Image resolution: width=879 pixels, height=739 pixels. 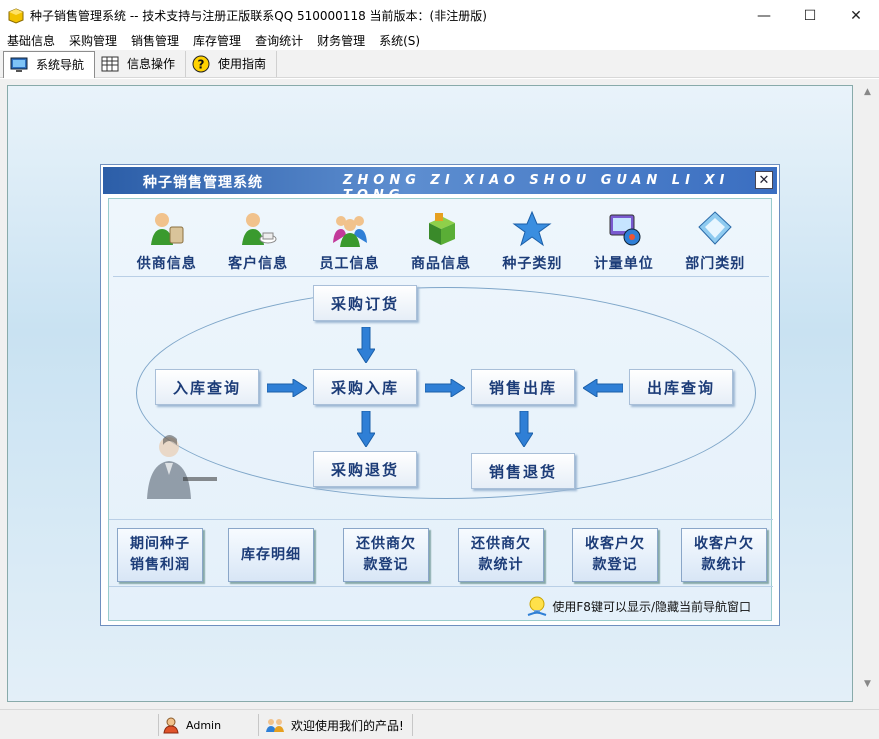 I want to click on supplier-debt-stats-button: 还供商欠 款统计, so click(x=501, y=555).